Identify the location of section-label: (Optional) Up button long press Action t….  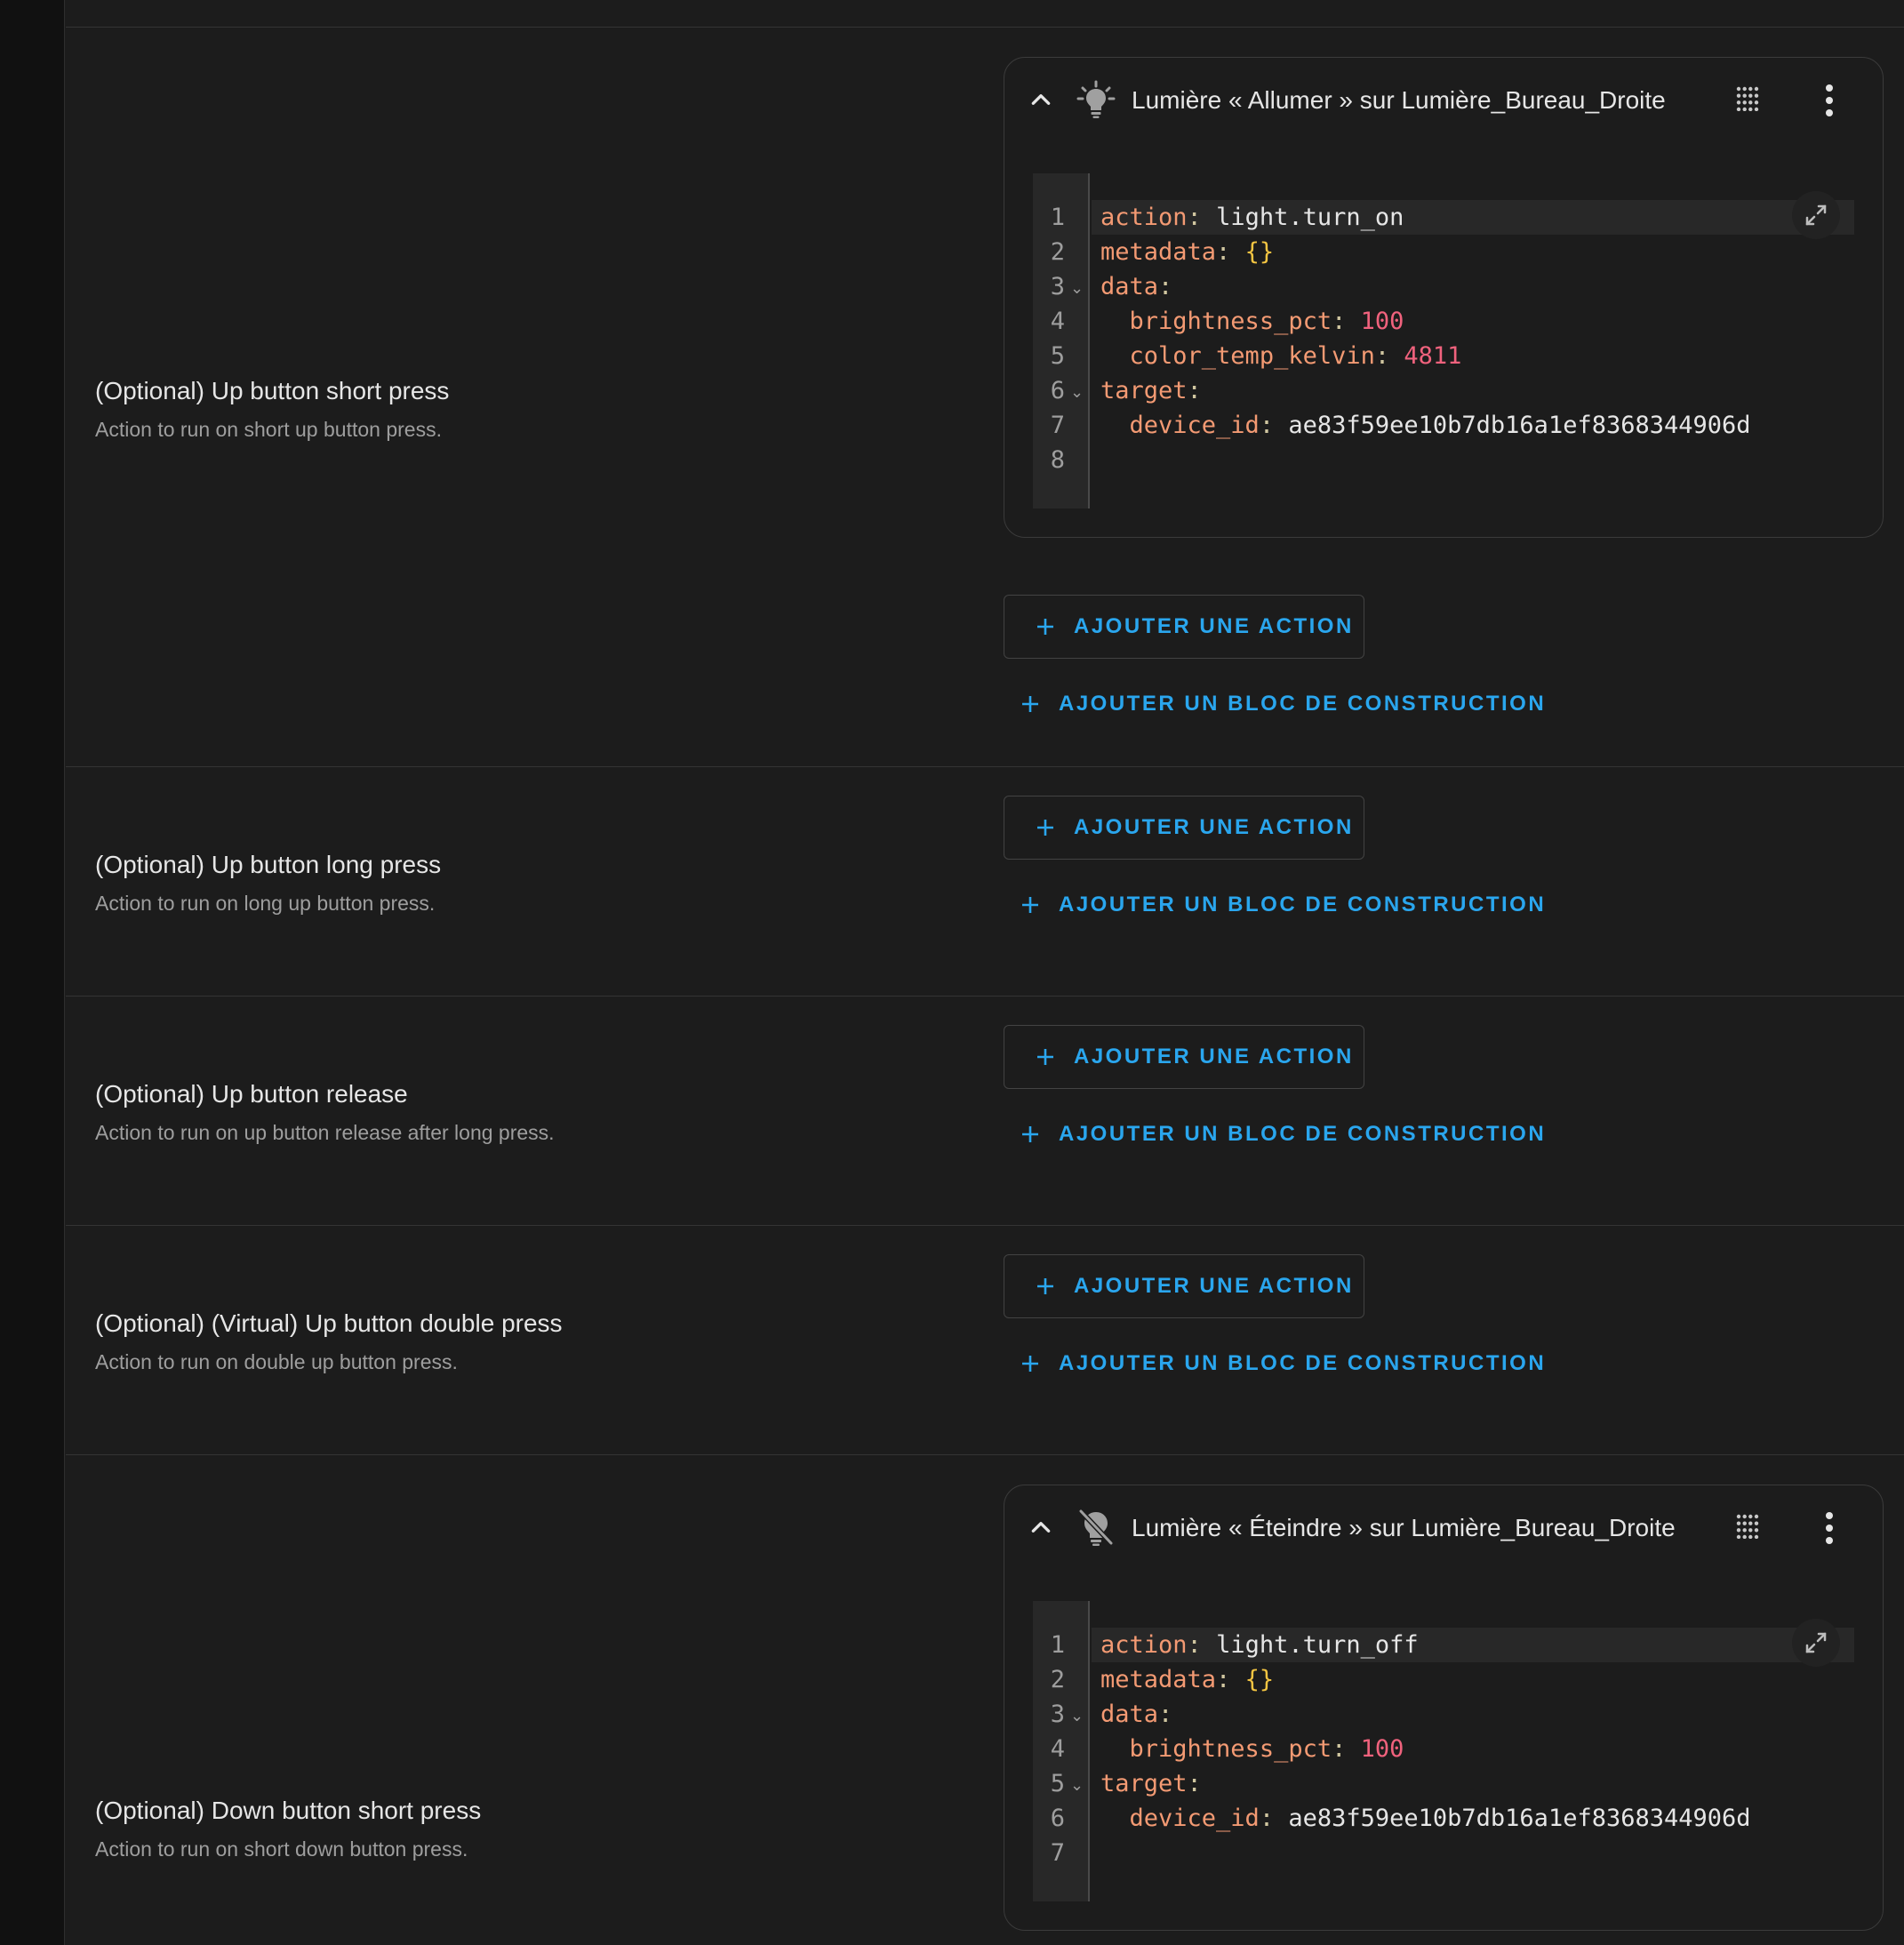
(539, 882).